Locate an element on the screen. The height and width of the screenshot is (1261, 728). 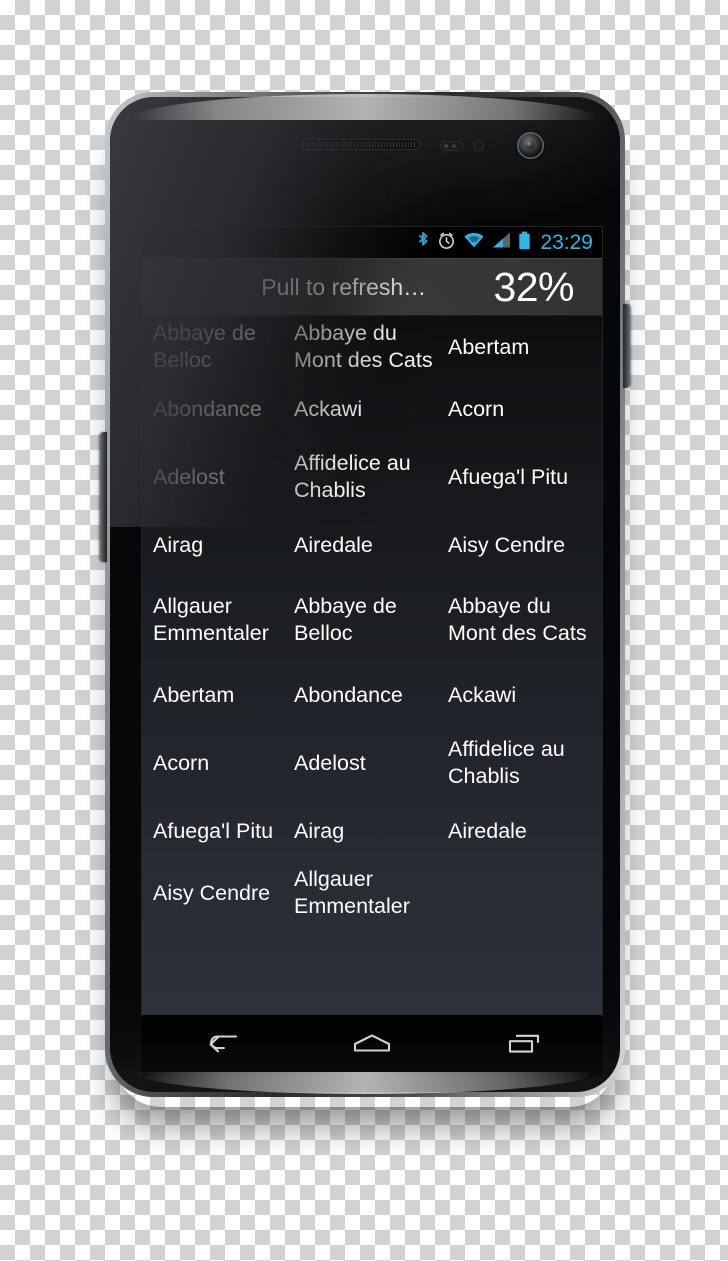
home-icon is located at coordinates (372, 1046).